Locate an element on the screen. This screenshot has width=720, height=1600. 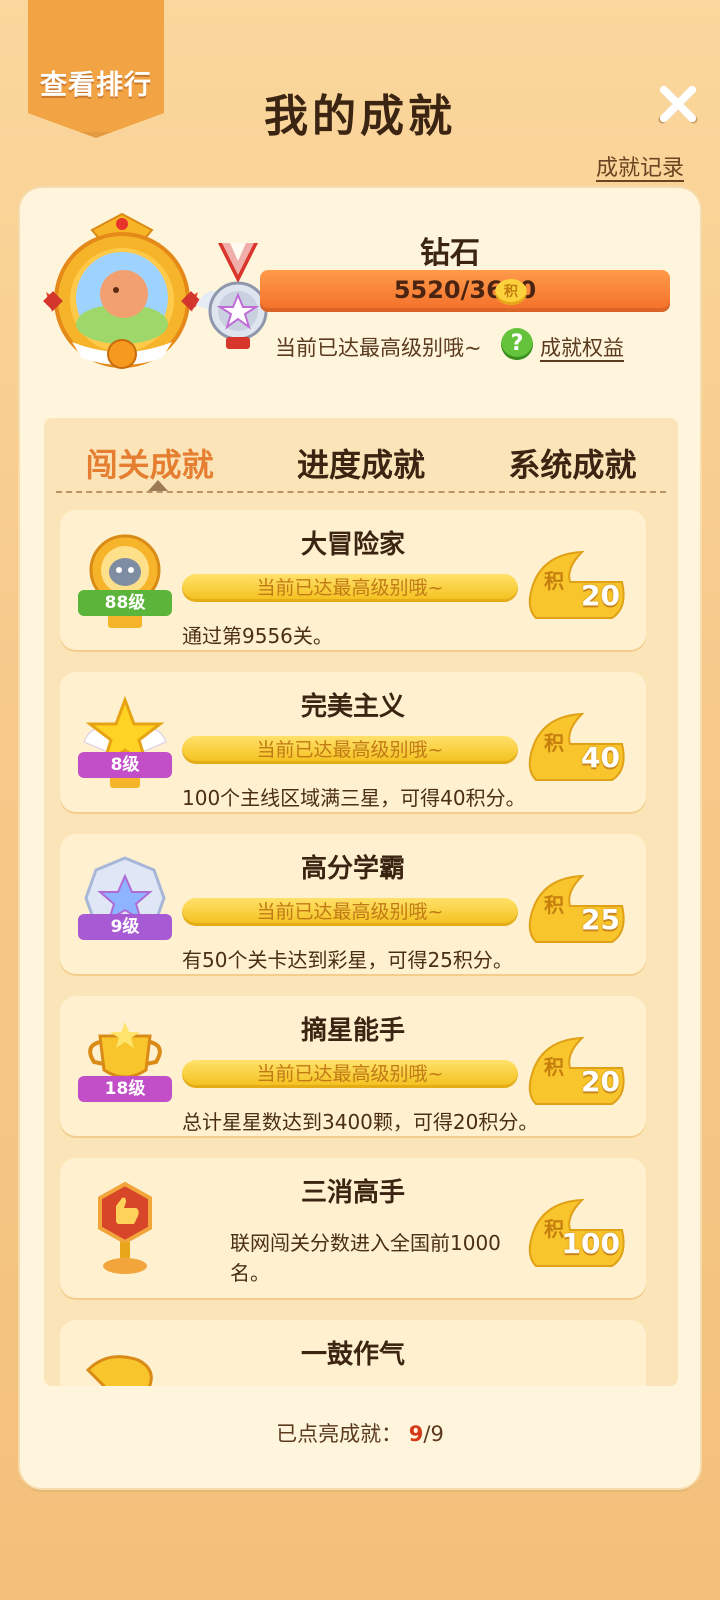
achievement-description: 总计星星数达到3400颗，可得20积分。 is located at coordinates (360, 1122).